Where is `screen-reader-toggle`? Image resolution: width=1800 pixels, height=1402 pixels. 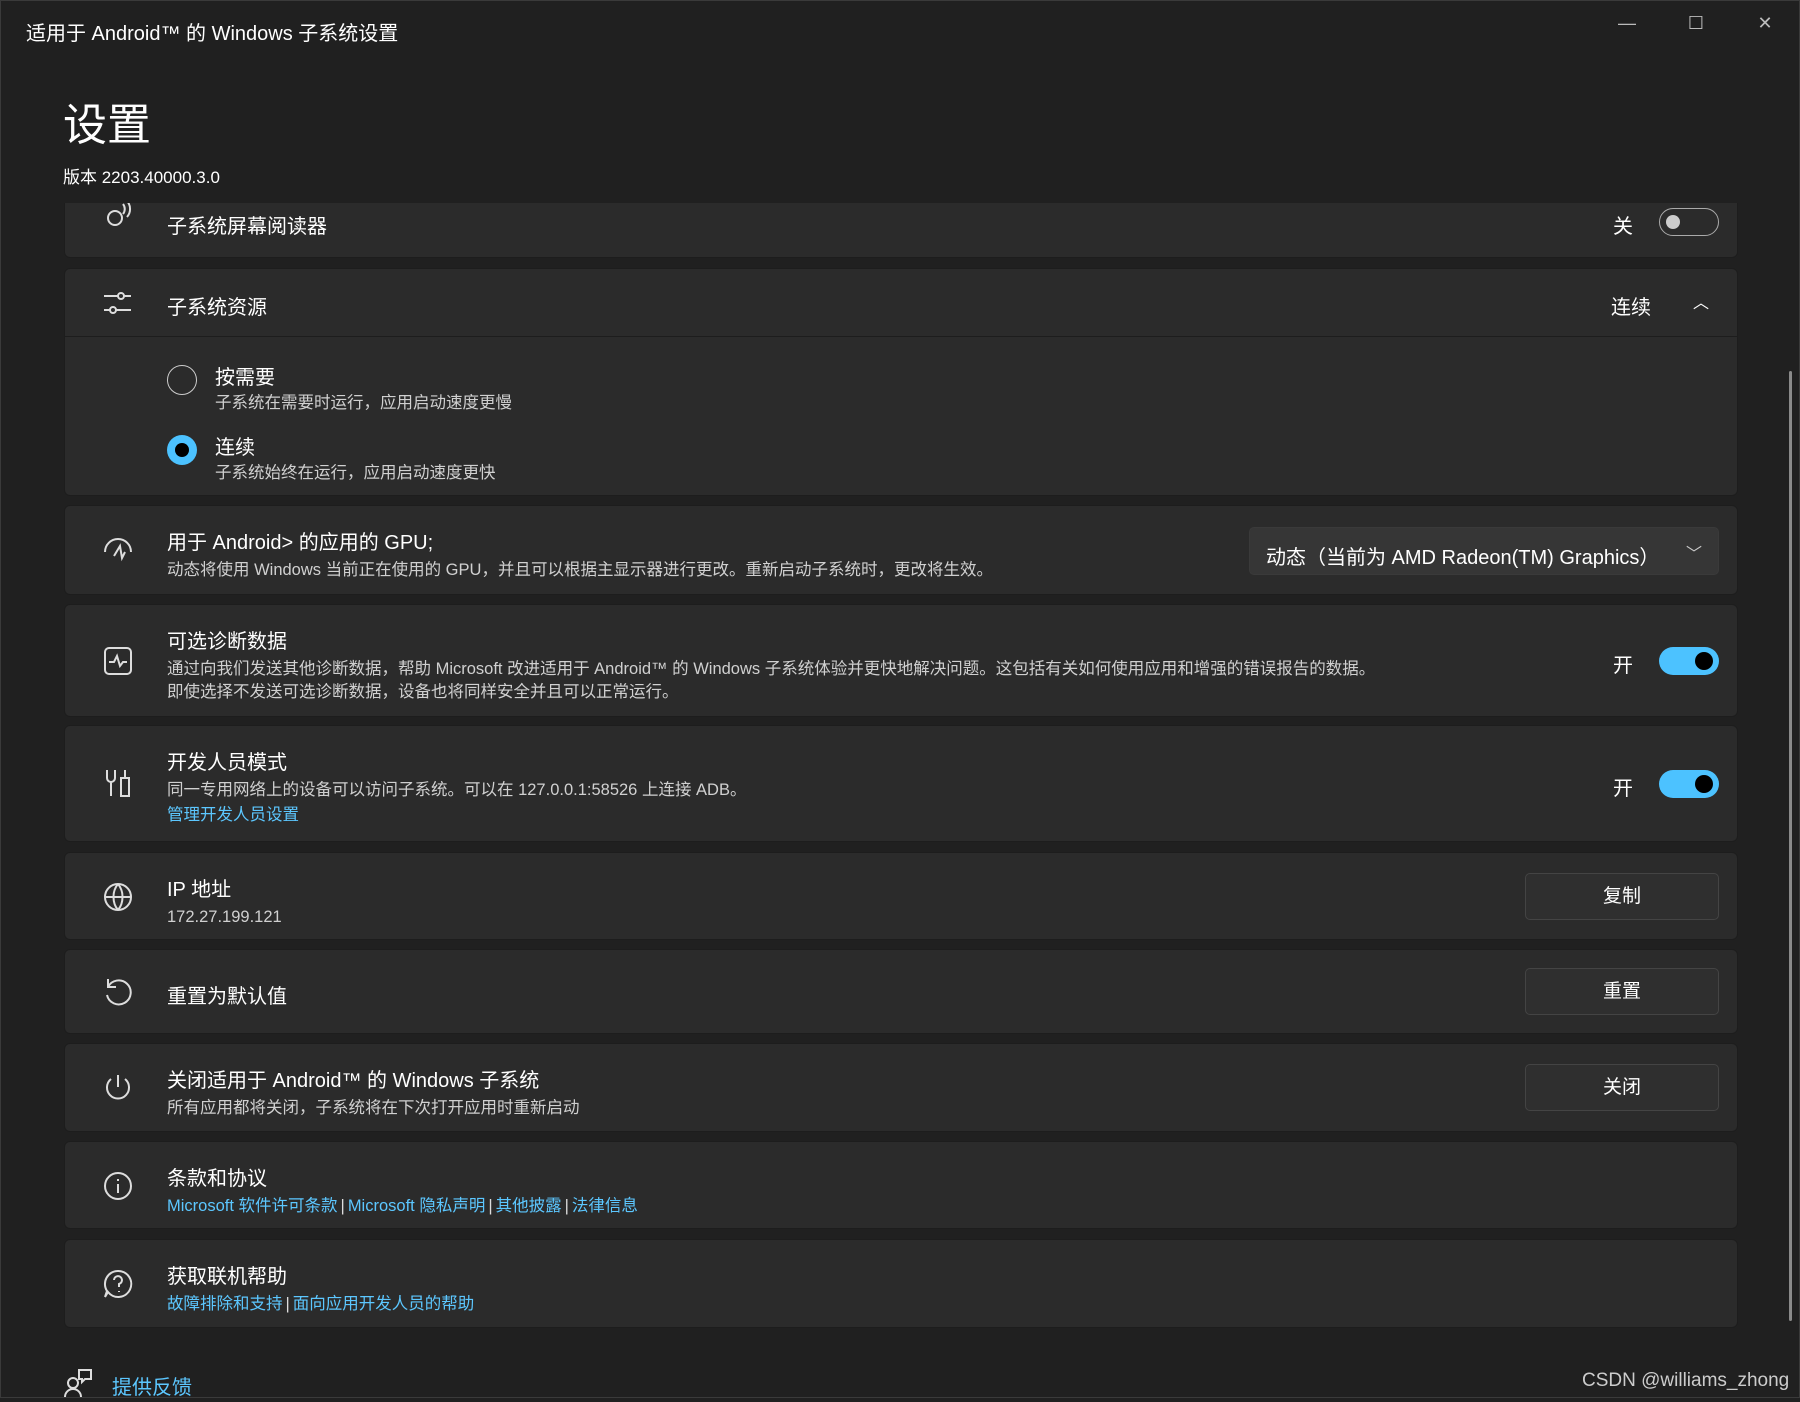
screen-reader-toggle is located at coordinates (1689, 222).